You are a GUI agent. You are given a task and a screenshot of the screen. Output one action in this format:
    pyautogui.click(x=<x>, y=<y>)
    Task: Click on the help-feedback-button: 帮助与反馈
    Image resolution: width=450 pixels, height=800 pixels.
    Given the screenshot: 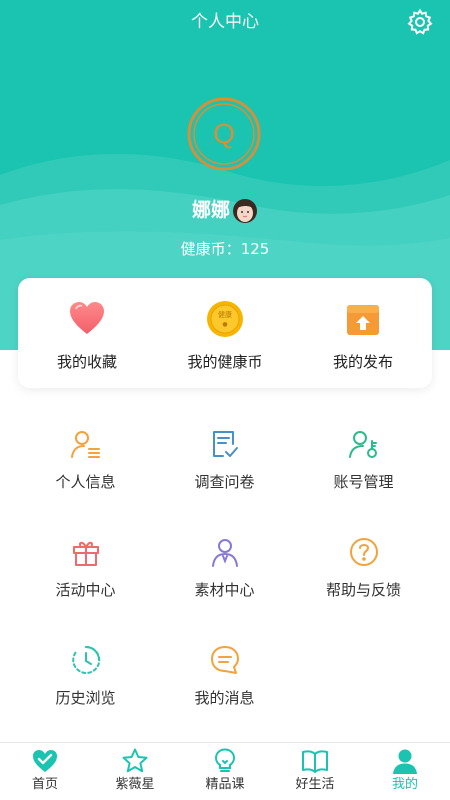 What is the action you would take?
    pyautogui.click(x=363, y=584)
    